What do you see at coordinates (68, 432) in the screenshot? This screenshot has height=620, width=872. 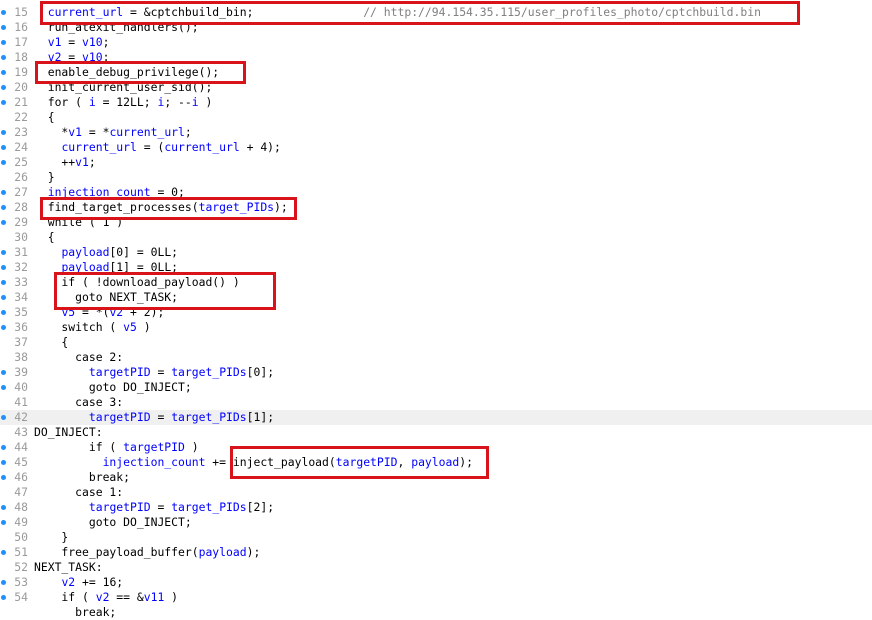 I see `code-text: DO_INJECT:` at bounding box center [68, 432].